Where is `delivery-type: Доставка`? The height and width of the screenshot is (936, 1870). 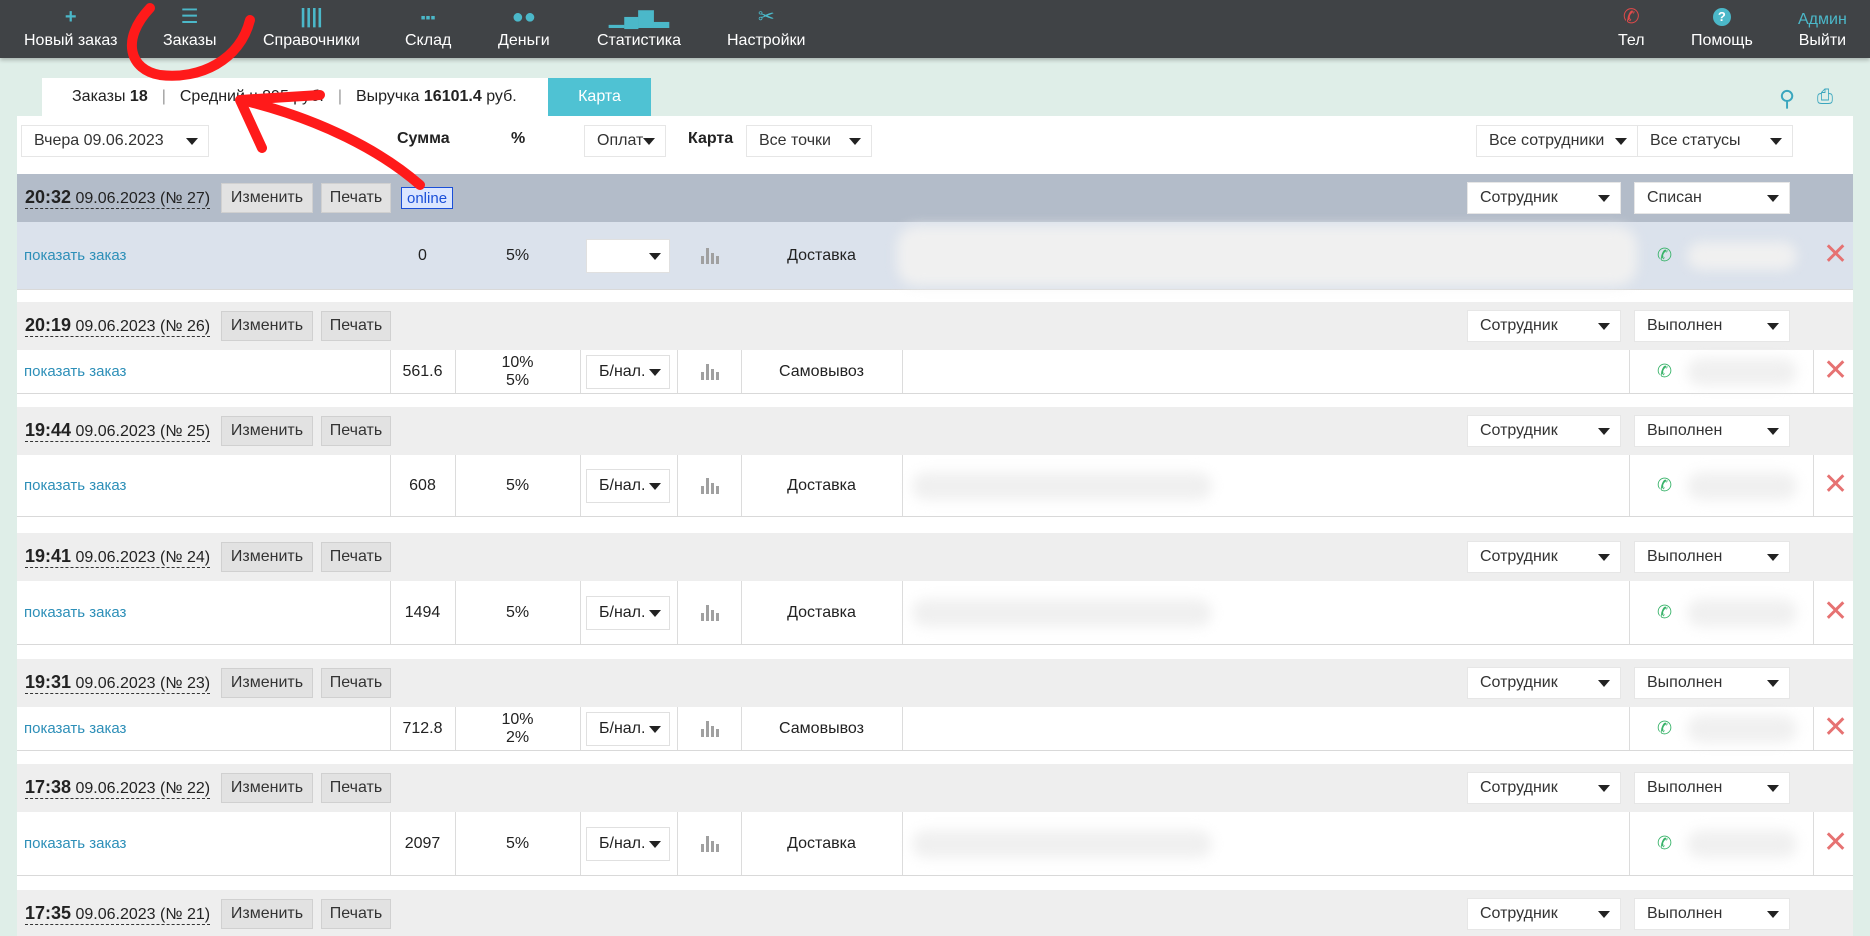 delivery-type: Доставка is located at coordinates (821, 843).